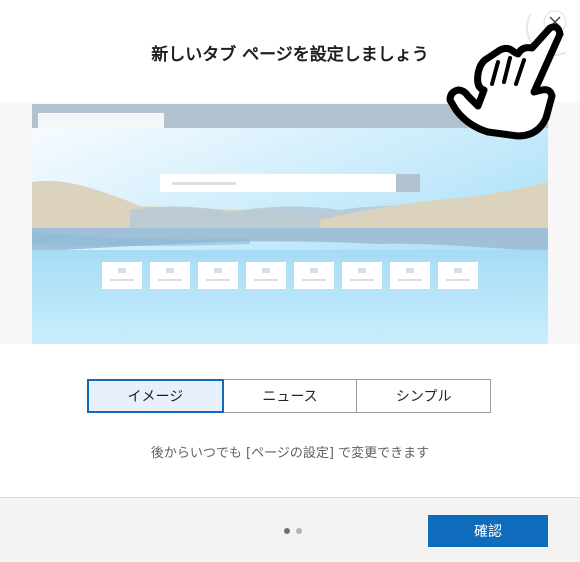 The image size is (580, 562). Describe the element at coordinates (424, 396) in the screenshot. I see `layout-option-simple: シンプル` at that location.